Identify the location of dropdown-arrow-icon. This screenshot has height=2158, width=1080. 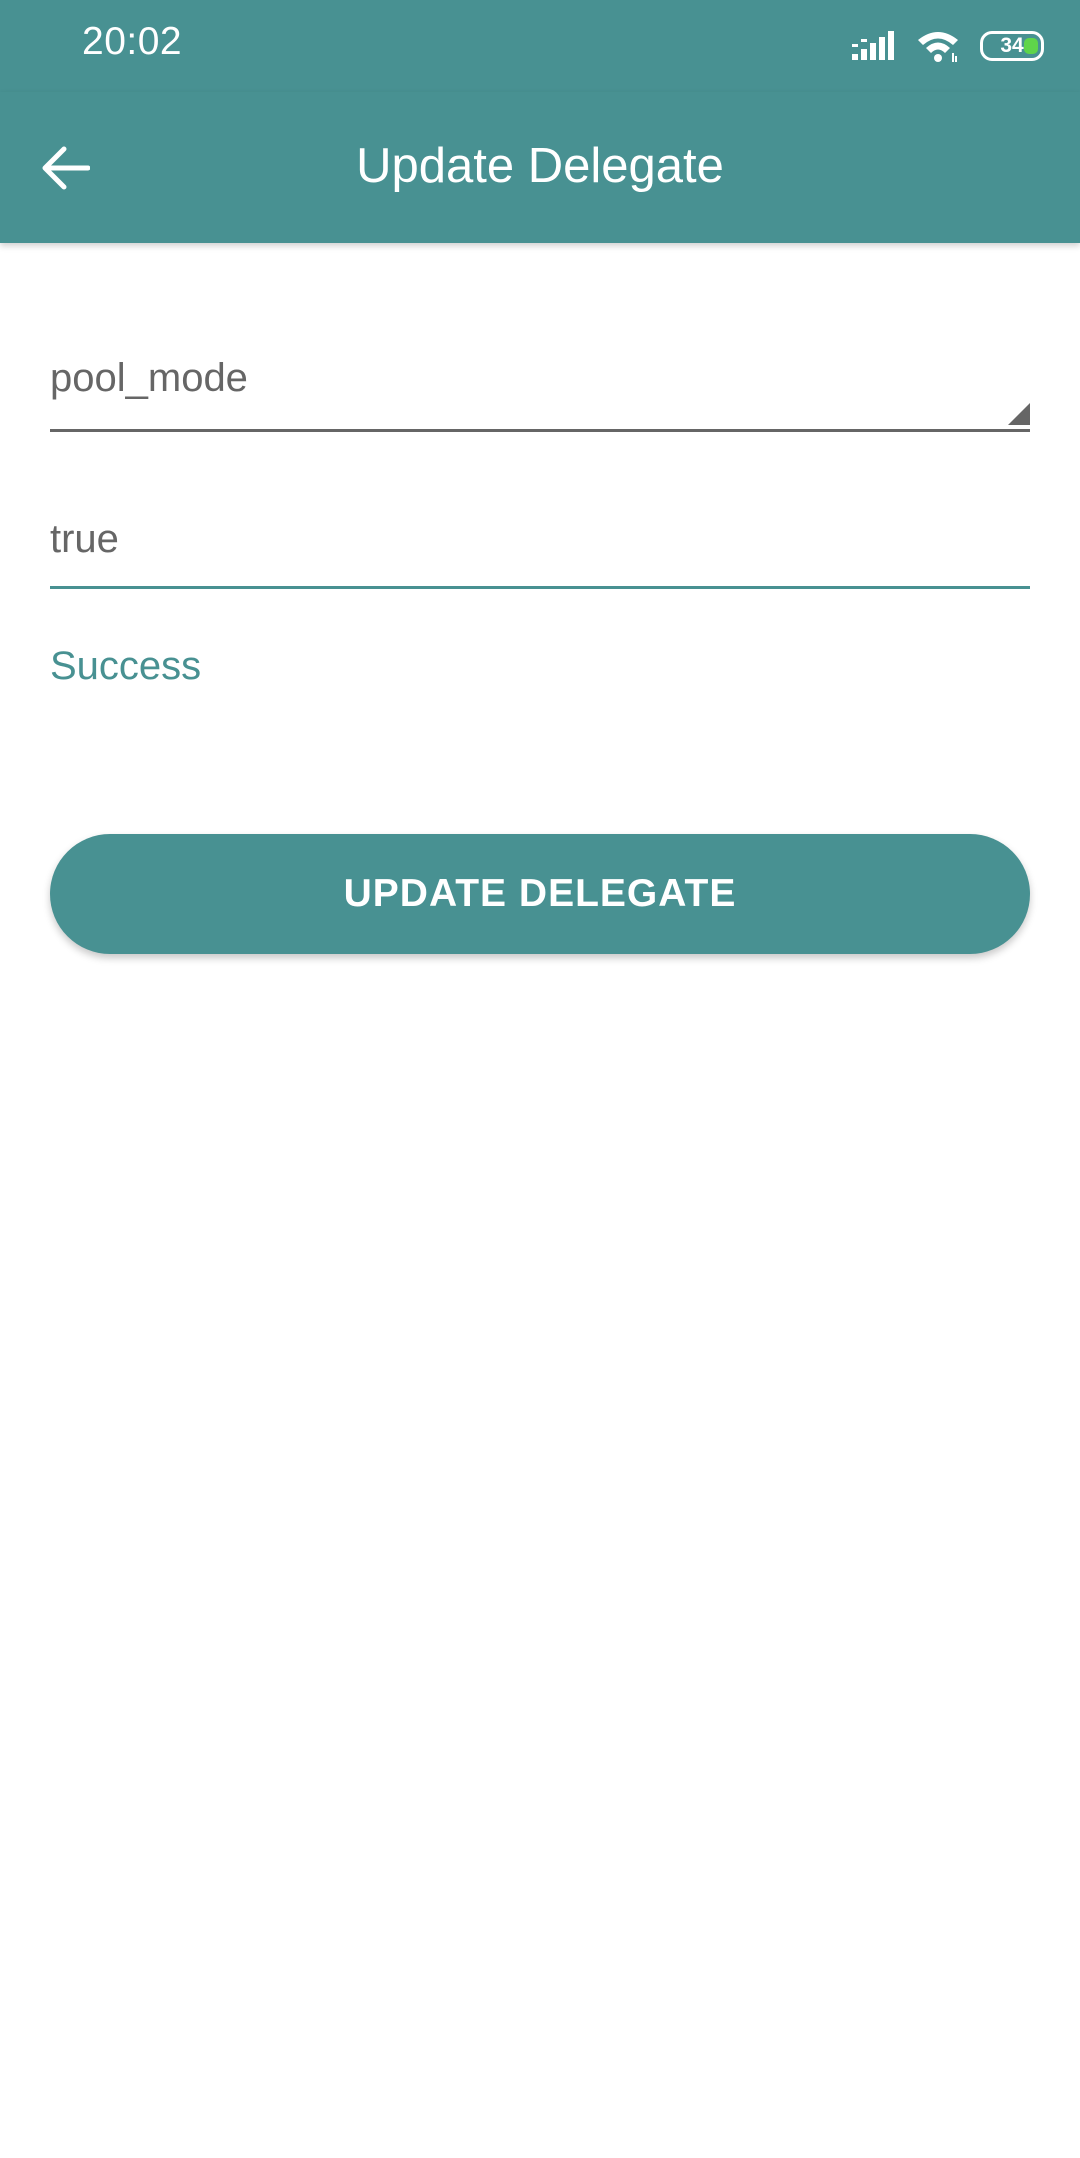
(1019, 414).